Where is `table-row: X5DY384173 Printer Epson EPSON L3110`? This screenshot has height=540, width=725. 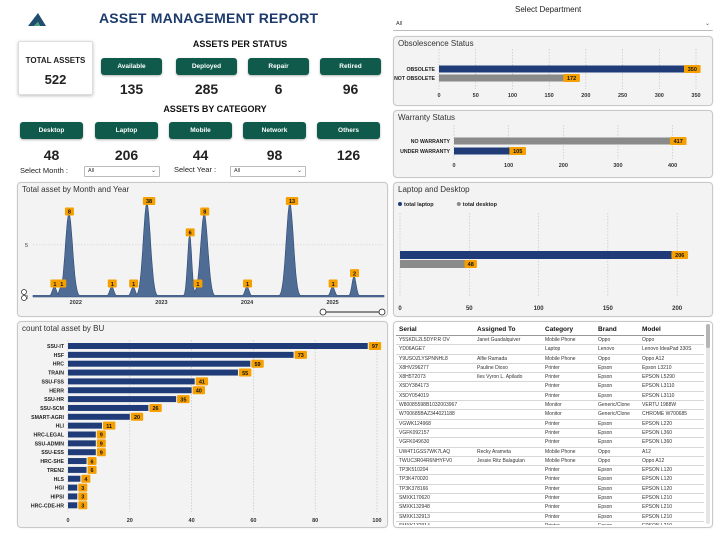 table-row: X5DY384173 Printer Epson EPSON L3110 is located at coordinates (550, 386).